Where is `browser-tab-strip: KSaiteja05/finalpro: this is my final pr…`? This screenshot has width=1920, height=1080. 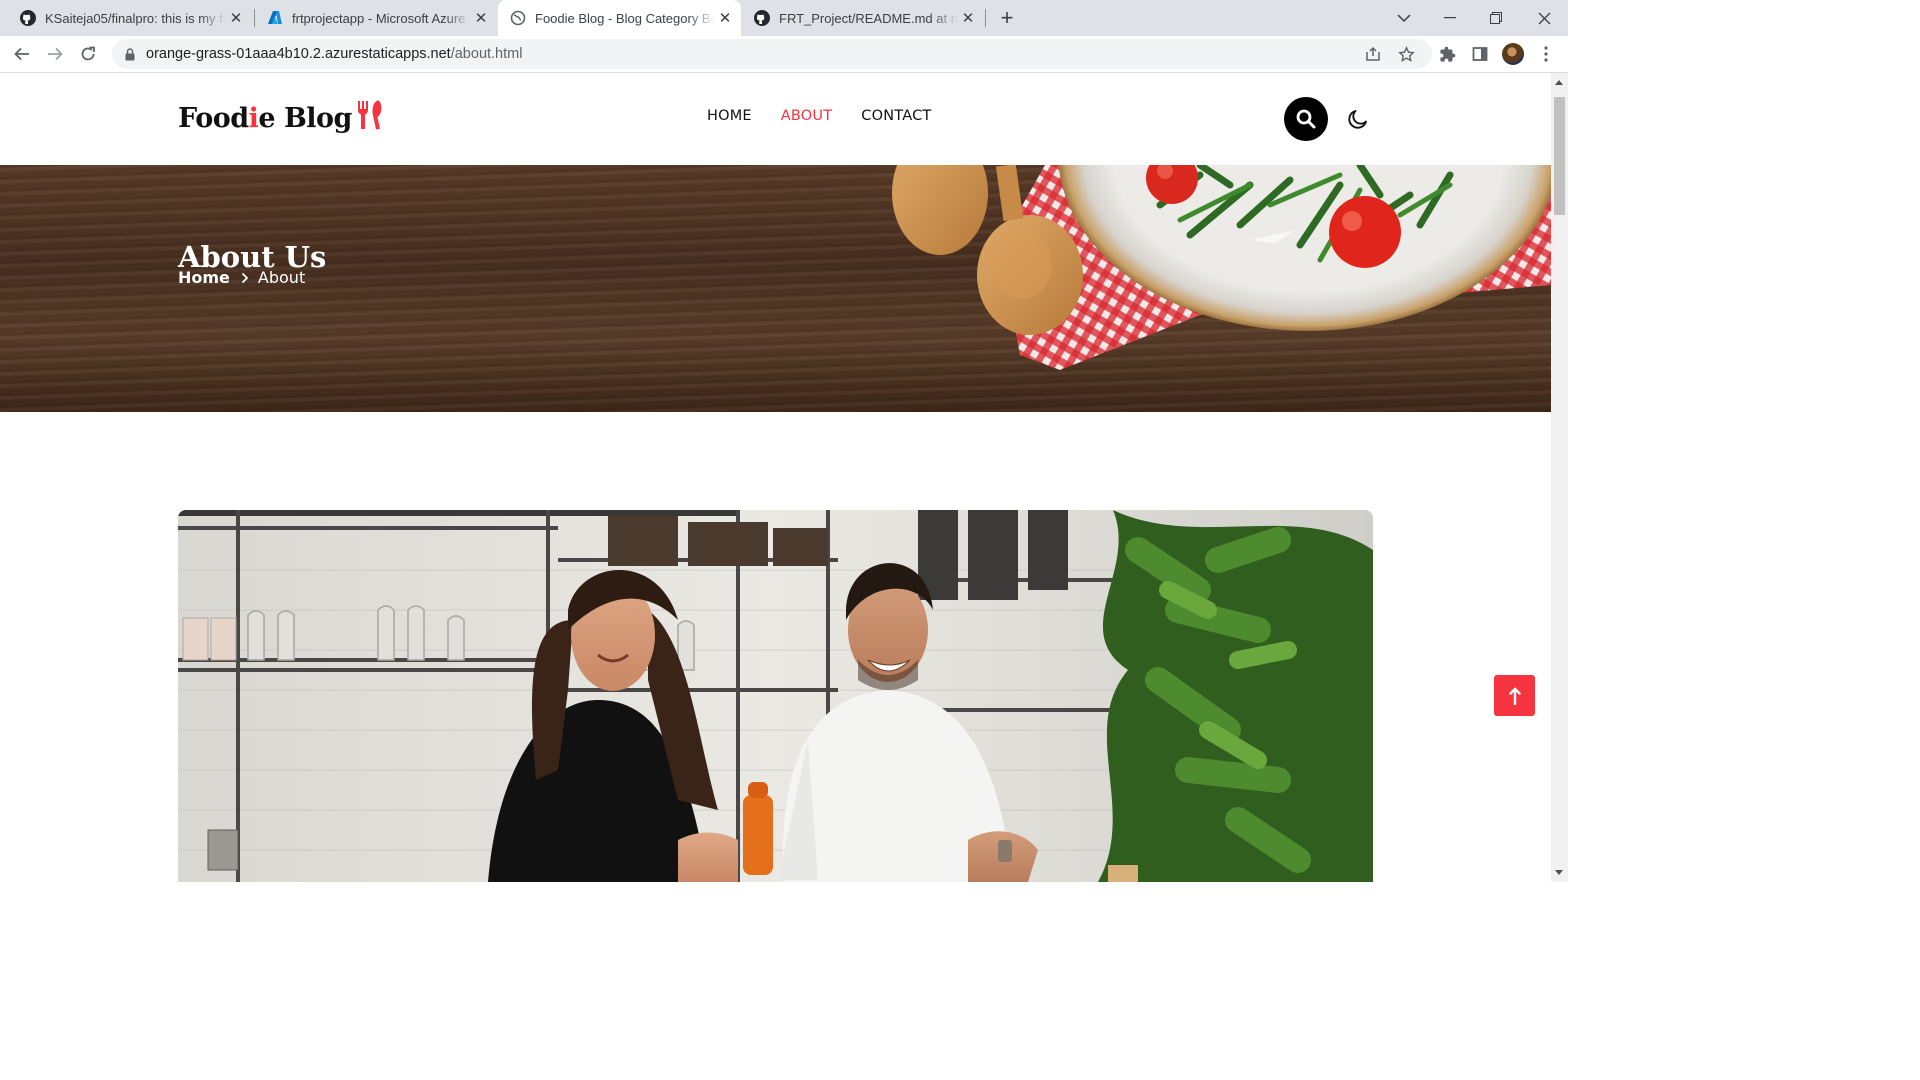
browser-tab-strip: KSaiteja05/finalpro: this is my final pr… is located at coordinates (784, 18).